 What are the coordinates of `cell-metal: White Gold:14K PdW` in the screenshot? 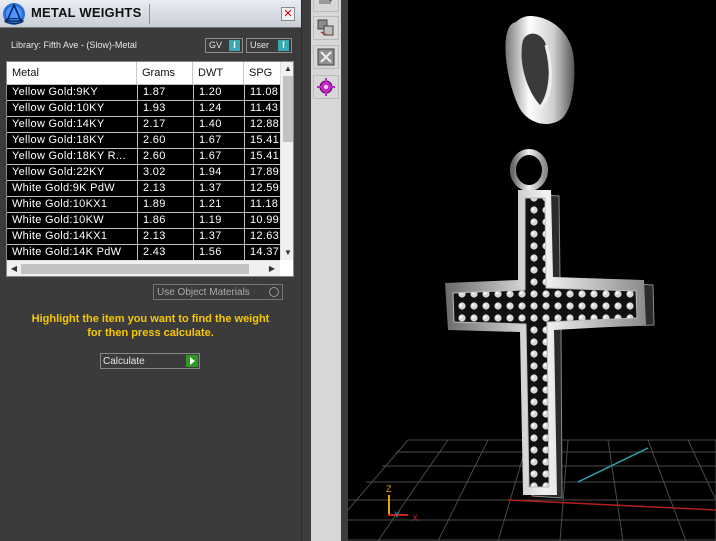 It's located at (67, 252).